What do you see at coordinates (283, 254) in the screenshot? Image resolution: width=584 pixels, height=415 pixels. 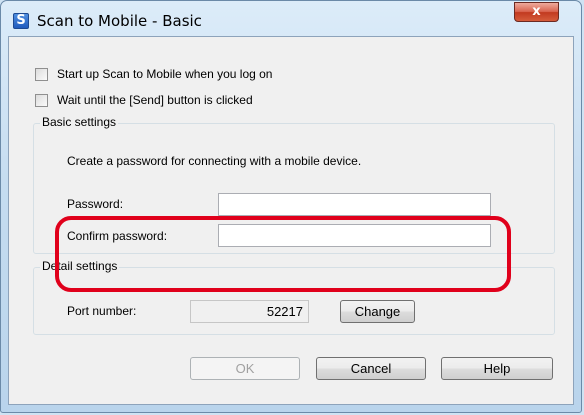 I see `password-fields-highlight` at bounding box center [283, 254].